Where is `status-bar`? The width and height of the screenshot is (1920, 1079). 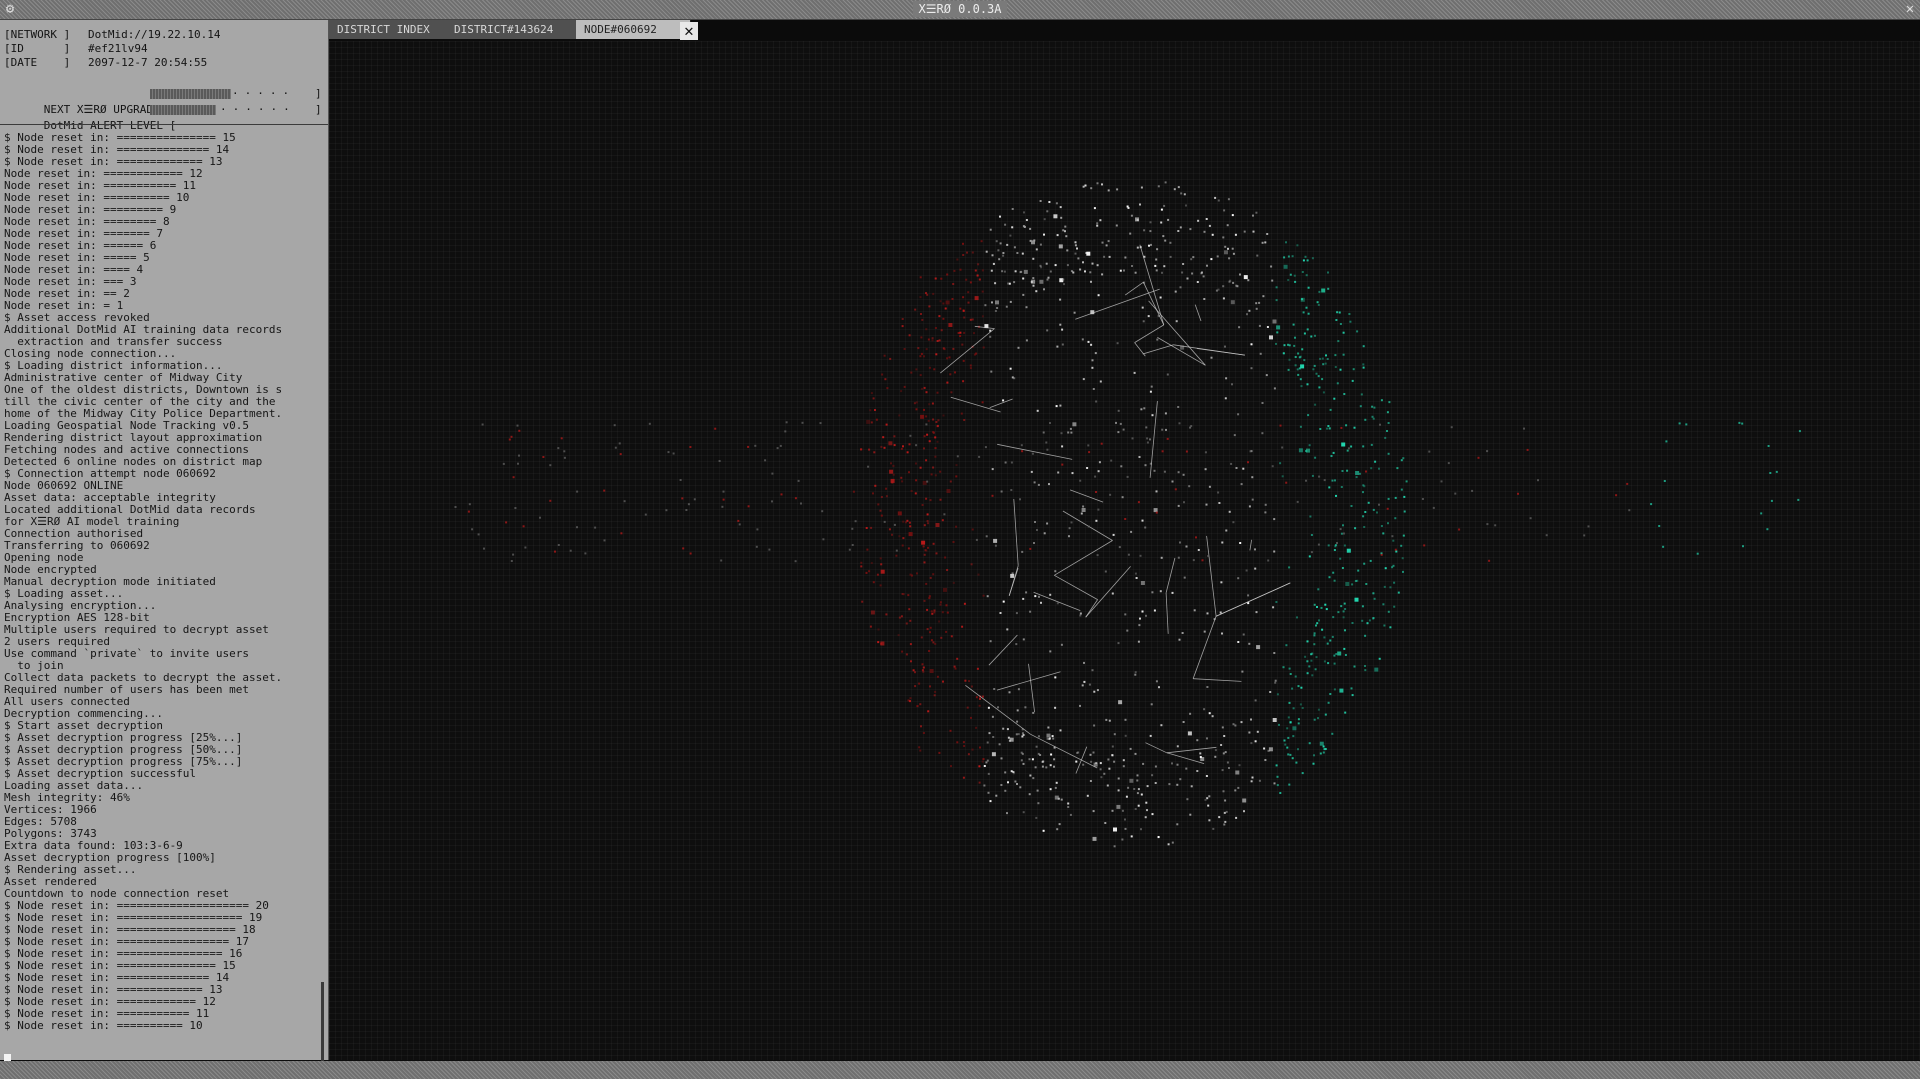
status-bar is located at coordinates (960, 1070).